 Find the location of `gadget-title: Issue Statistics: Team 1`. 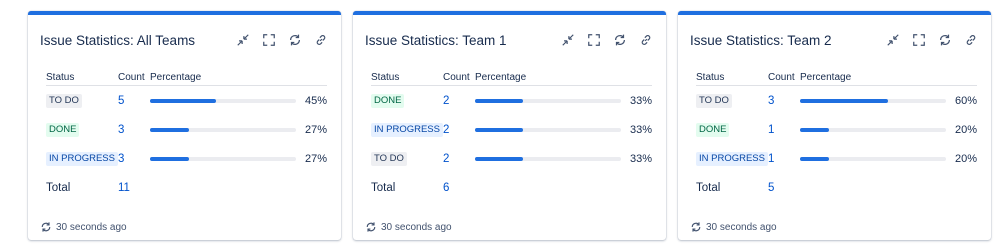

gadget-title: Issue Statistics: Team 1 is located at coordinates (436, 40).